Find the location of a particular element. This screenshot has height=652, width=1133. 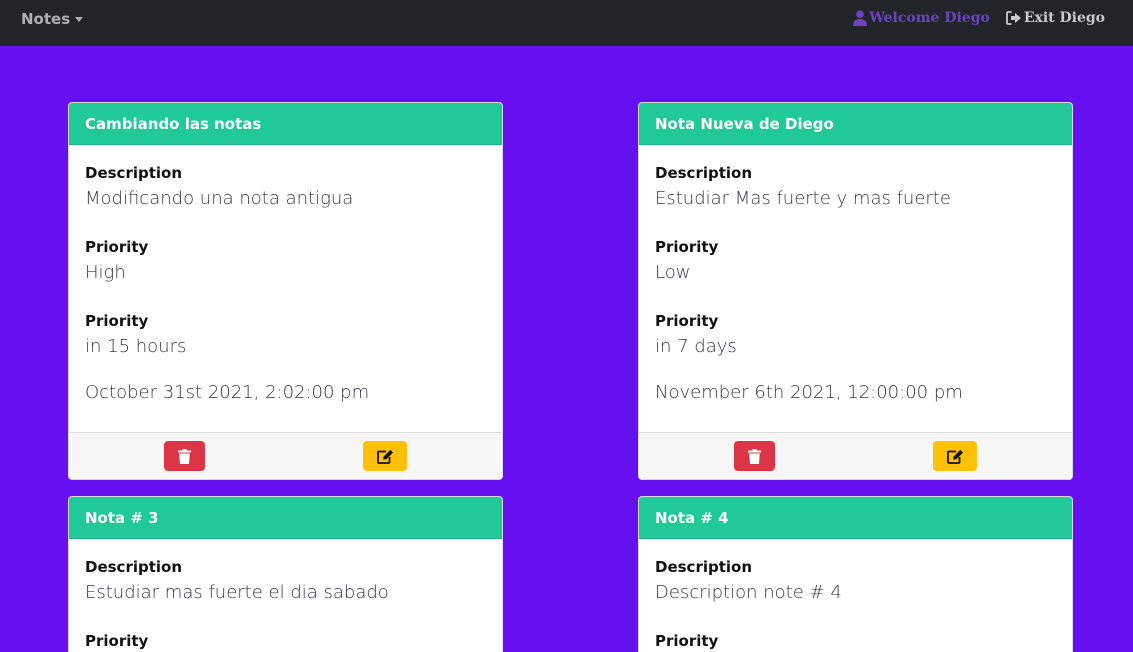

description-value: Description note # 4 is located at coordinates (748, 592).